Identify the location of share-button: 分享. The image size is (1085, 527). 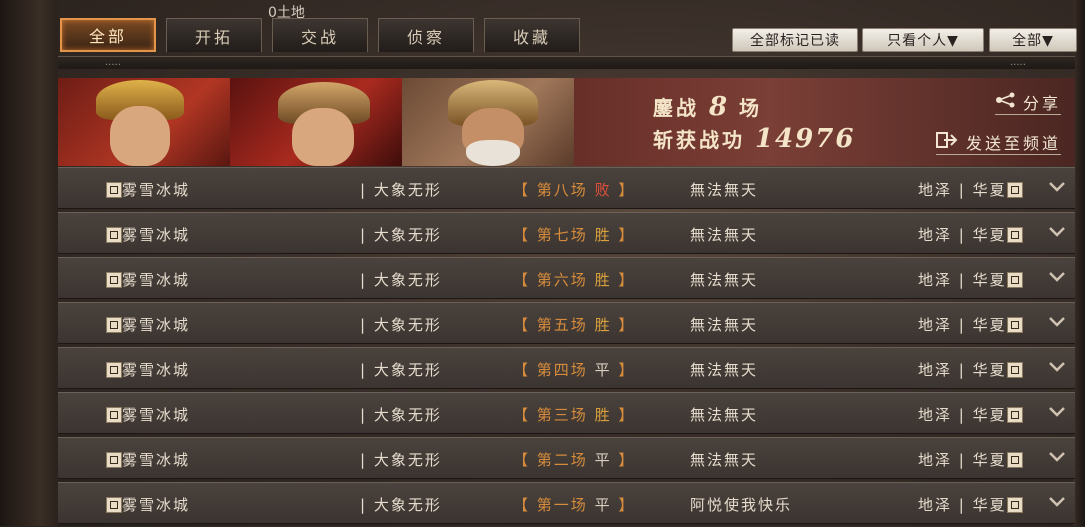
(1027, 102).